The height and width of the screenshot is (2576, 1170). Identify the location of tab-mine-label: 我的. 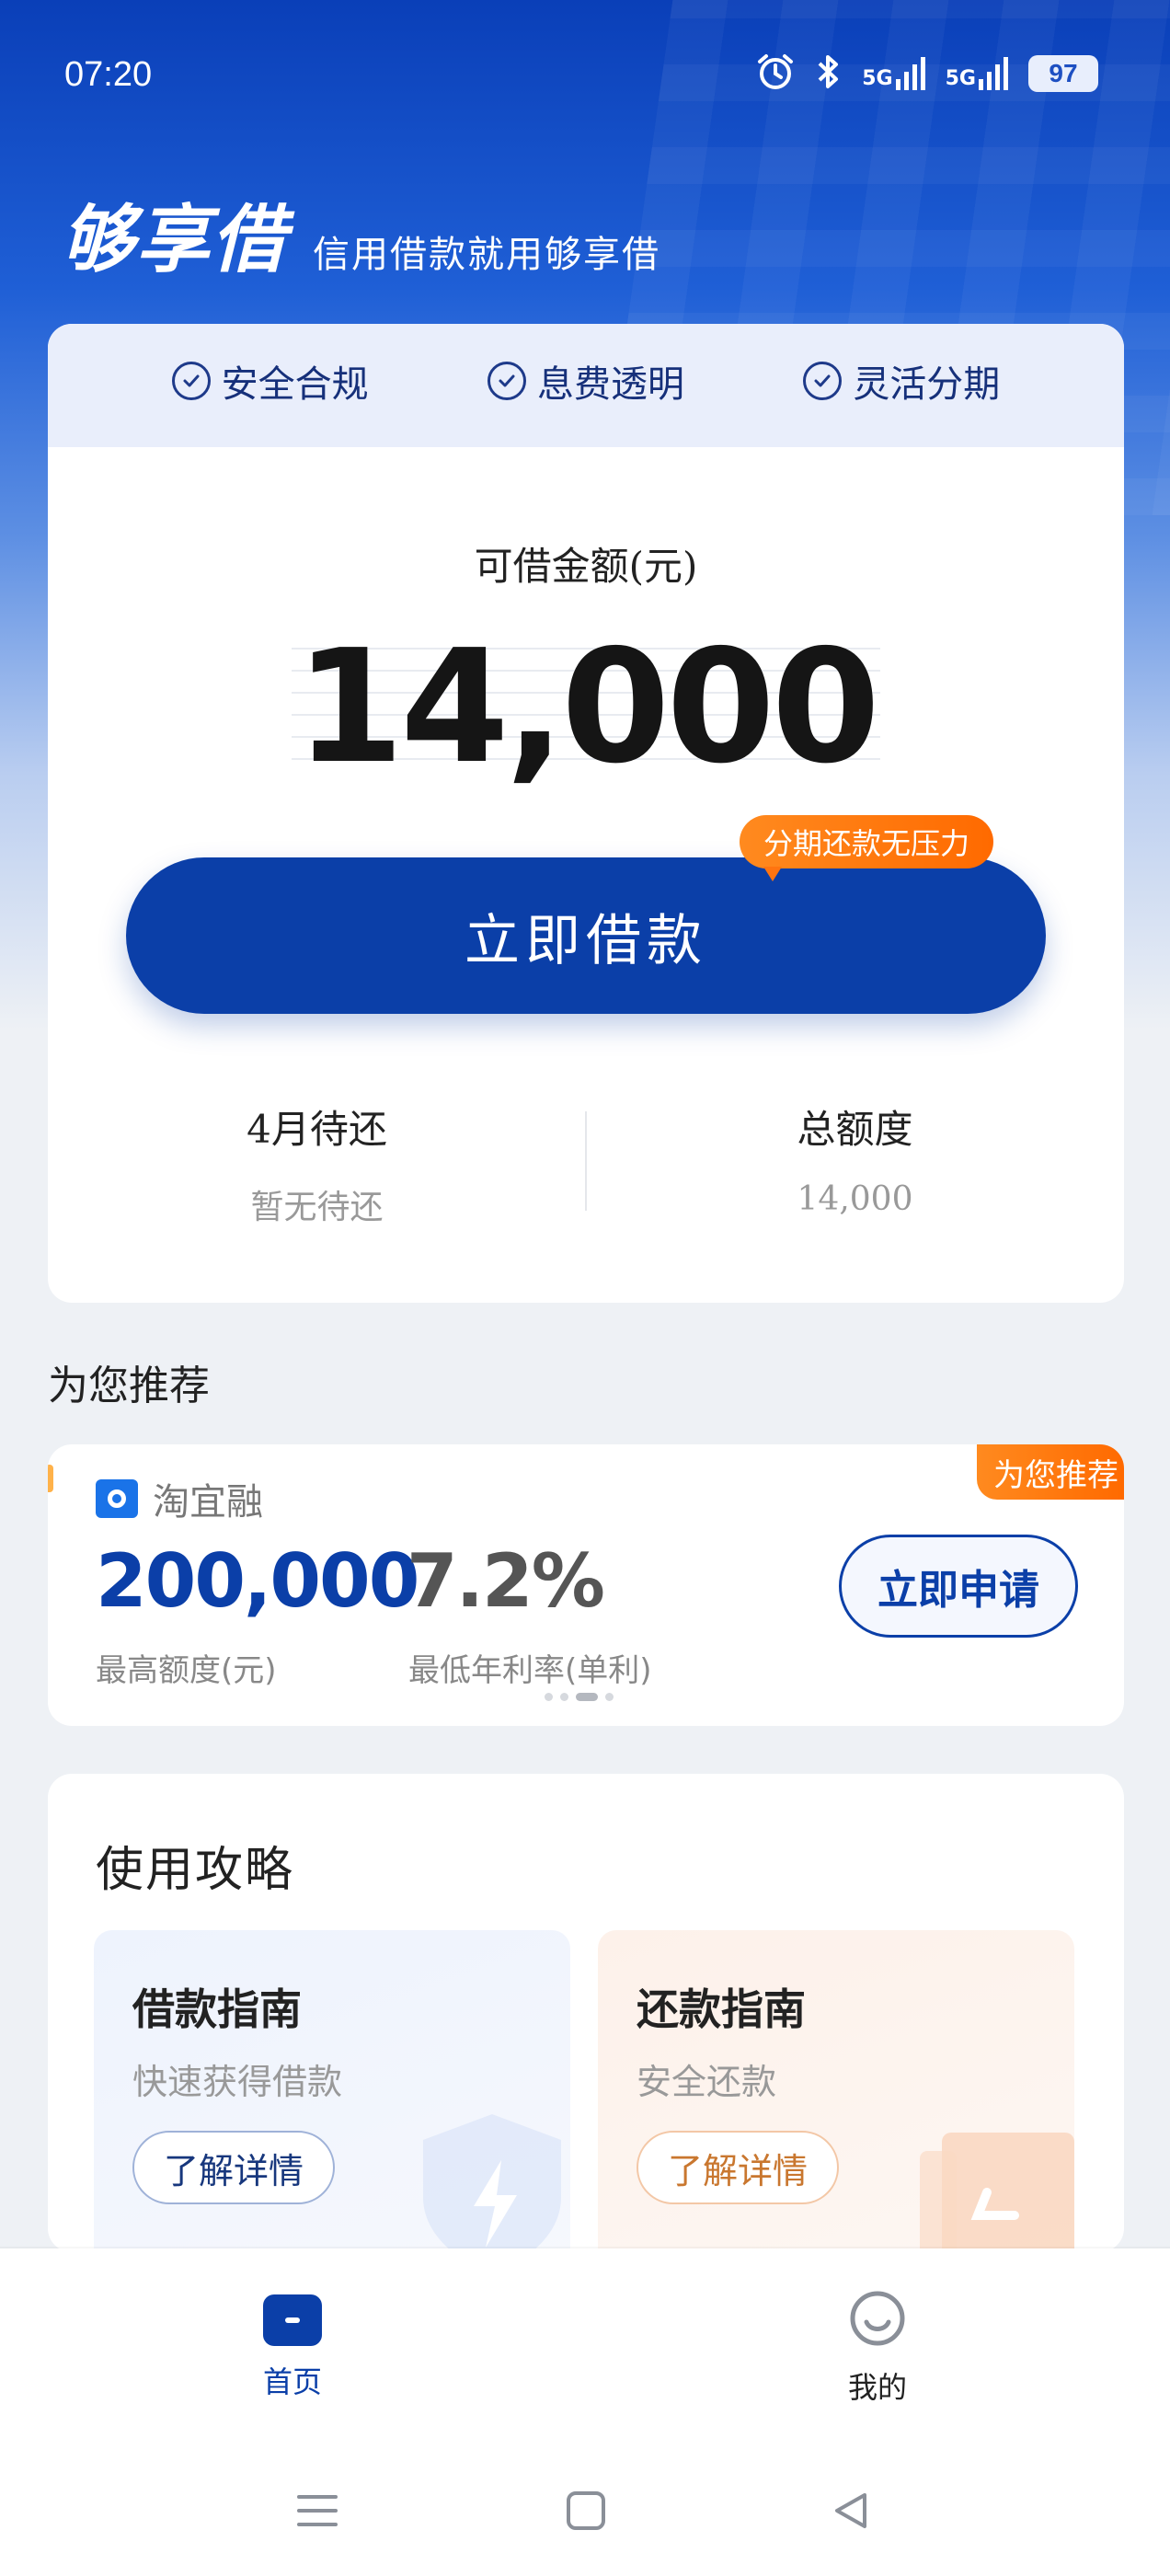
(877, 2387).